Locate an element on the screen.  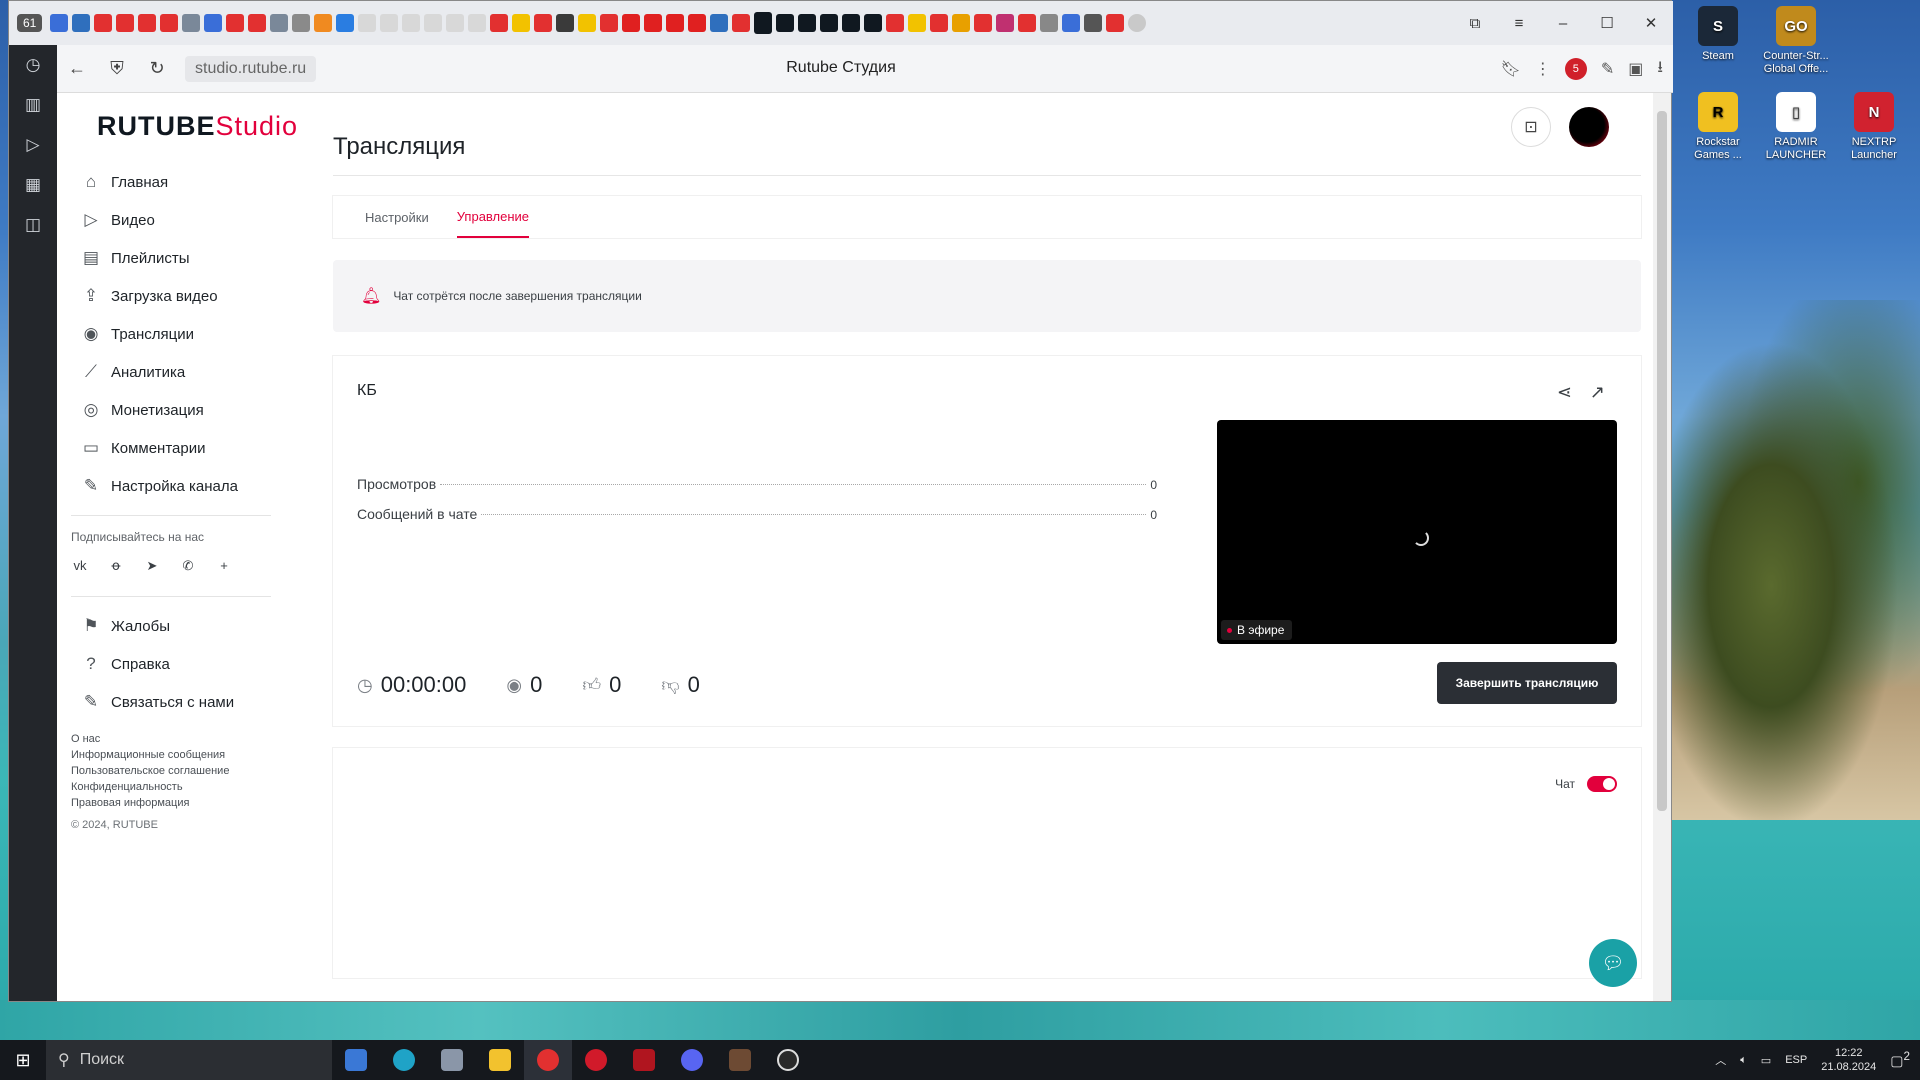
footer-link-privacy: Конфиденциальность is located at coordinates (178, 787).